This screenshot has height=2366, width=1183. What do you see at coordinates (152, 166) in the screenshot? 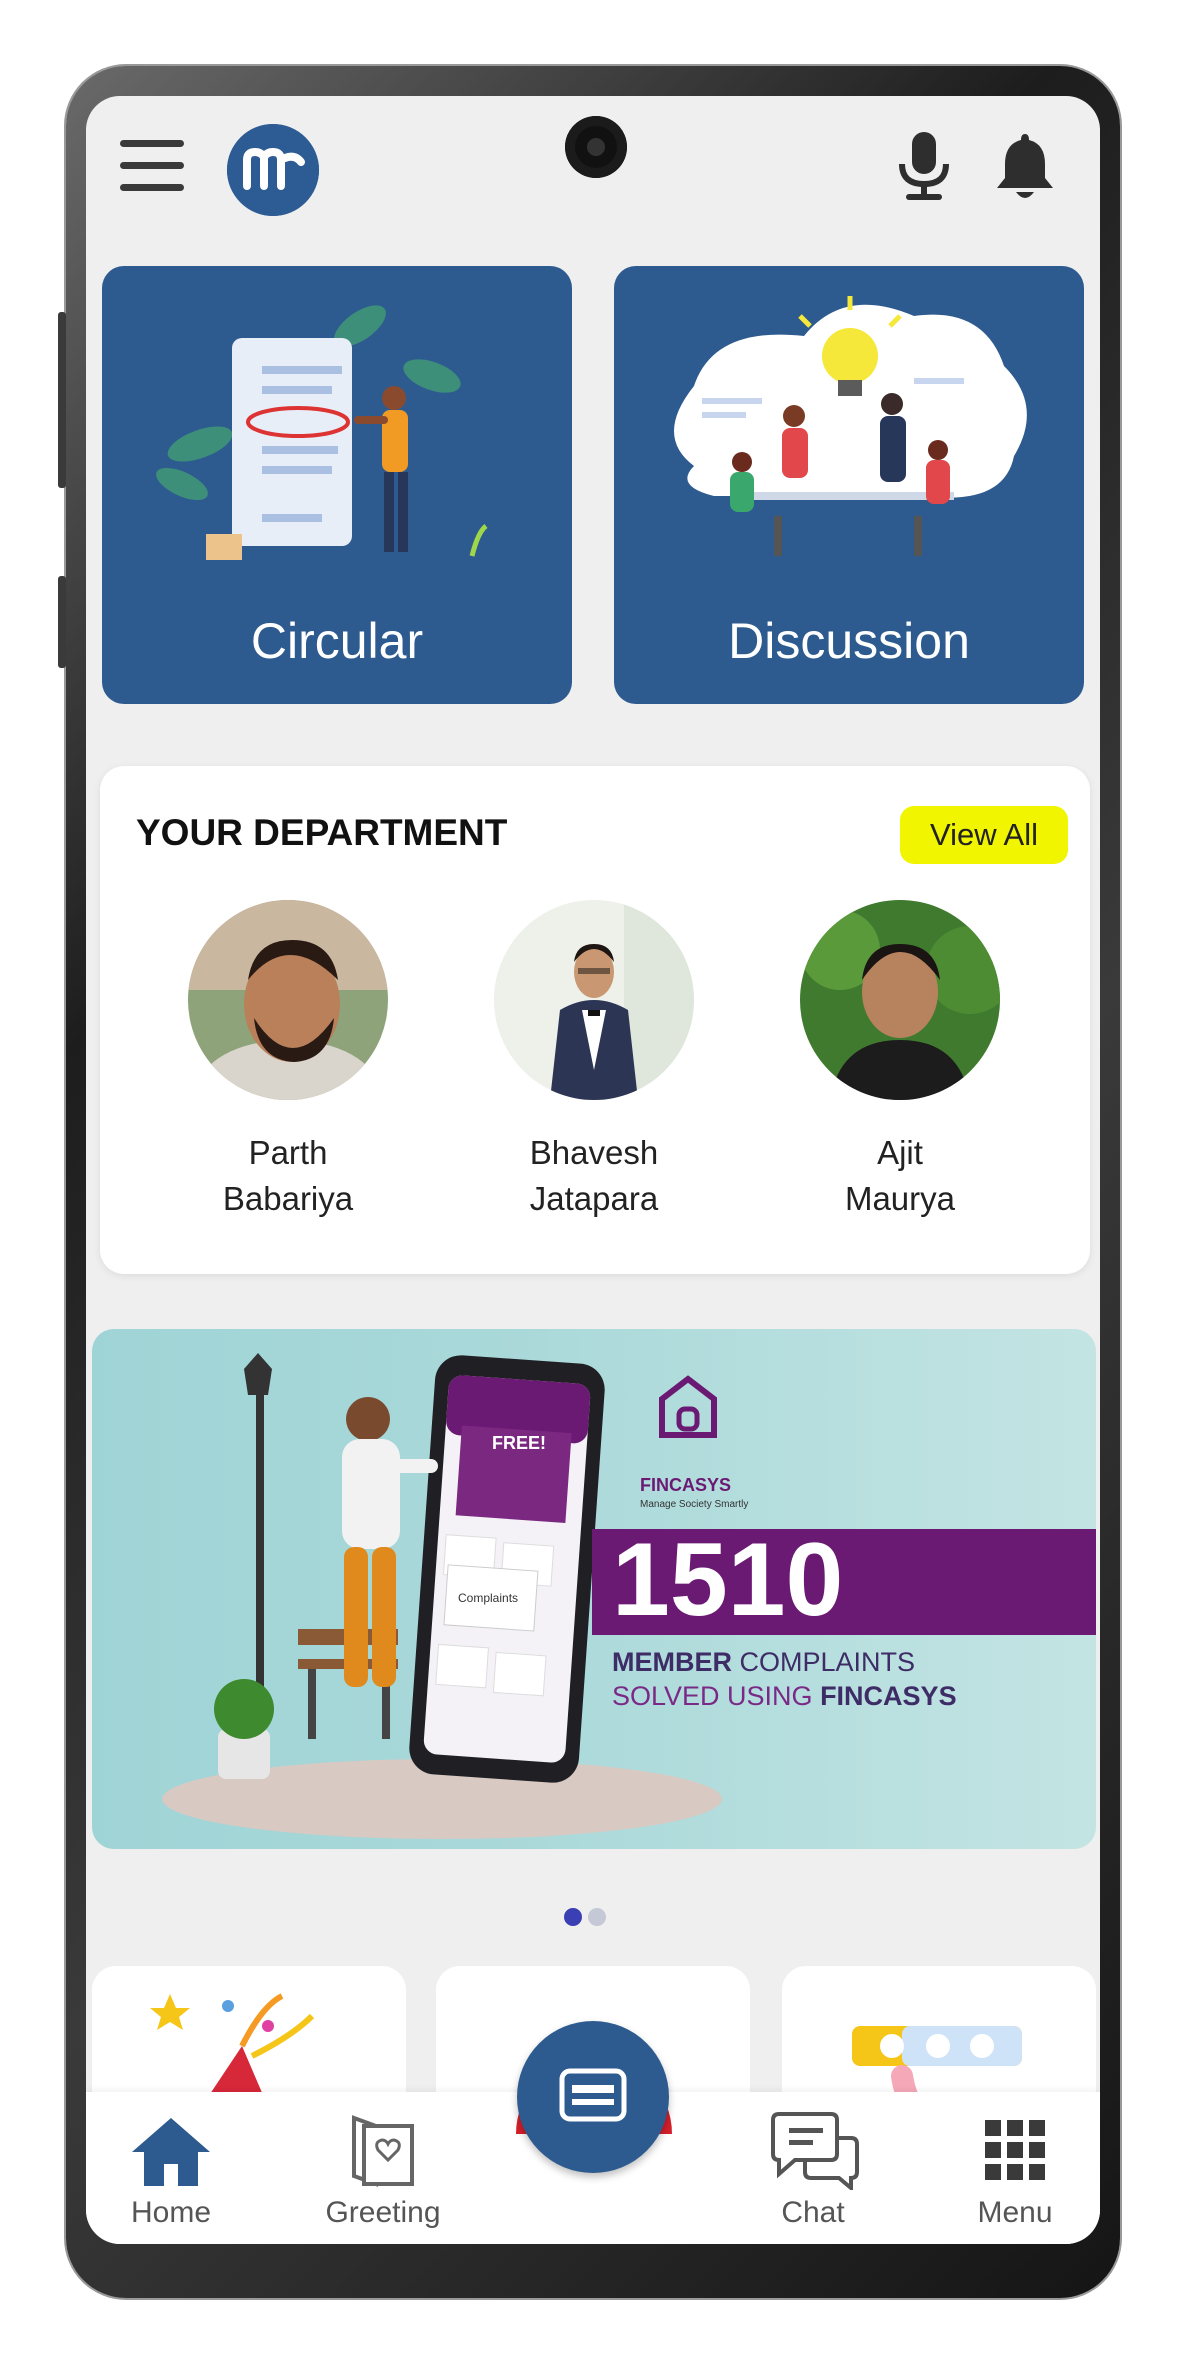
I see `hamburger-menu-icon` at bounding box center [152, 166].